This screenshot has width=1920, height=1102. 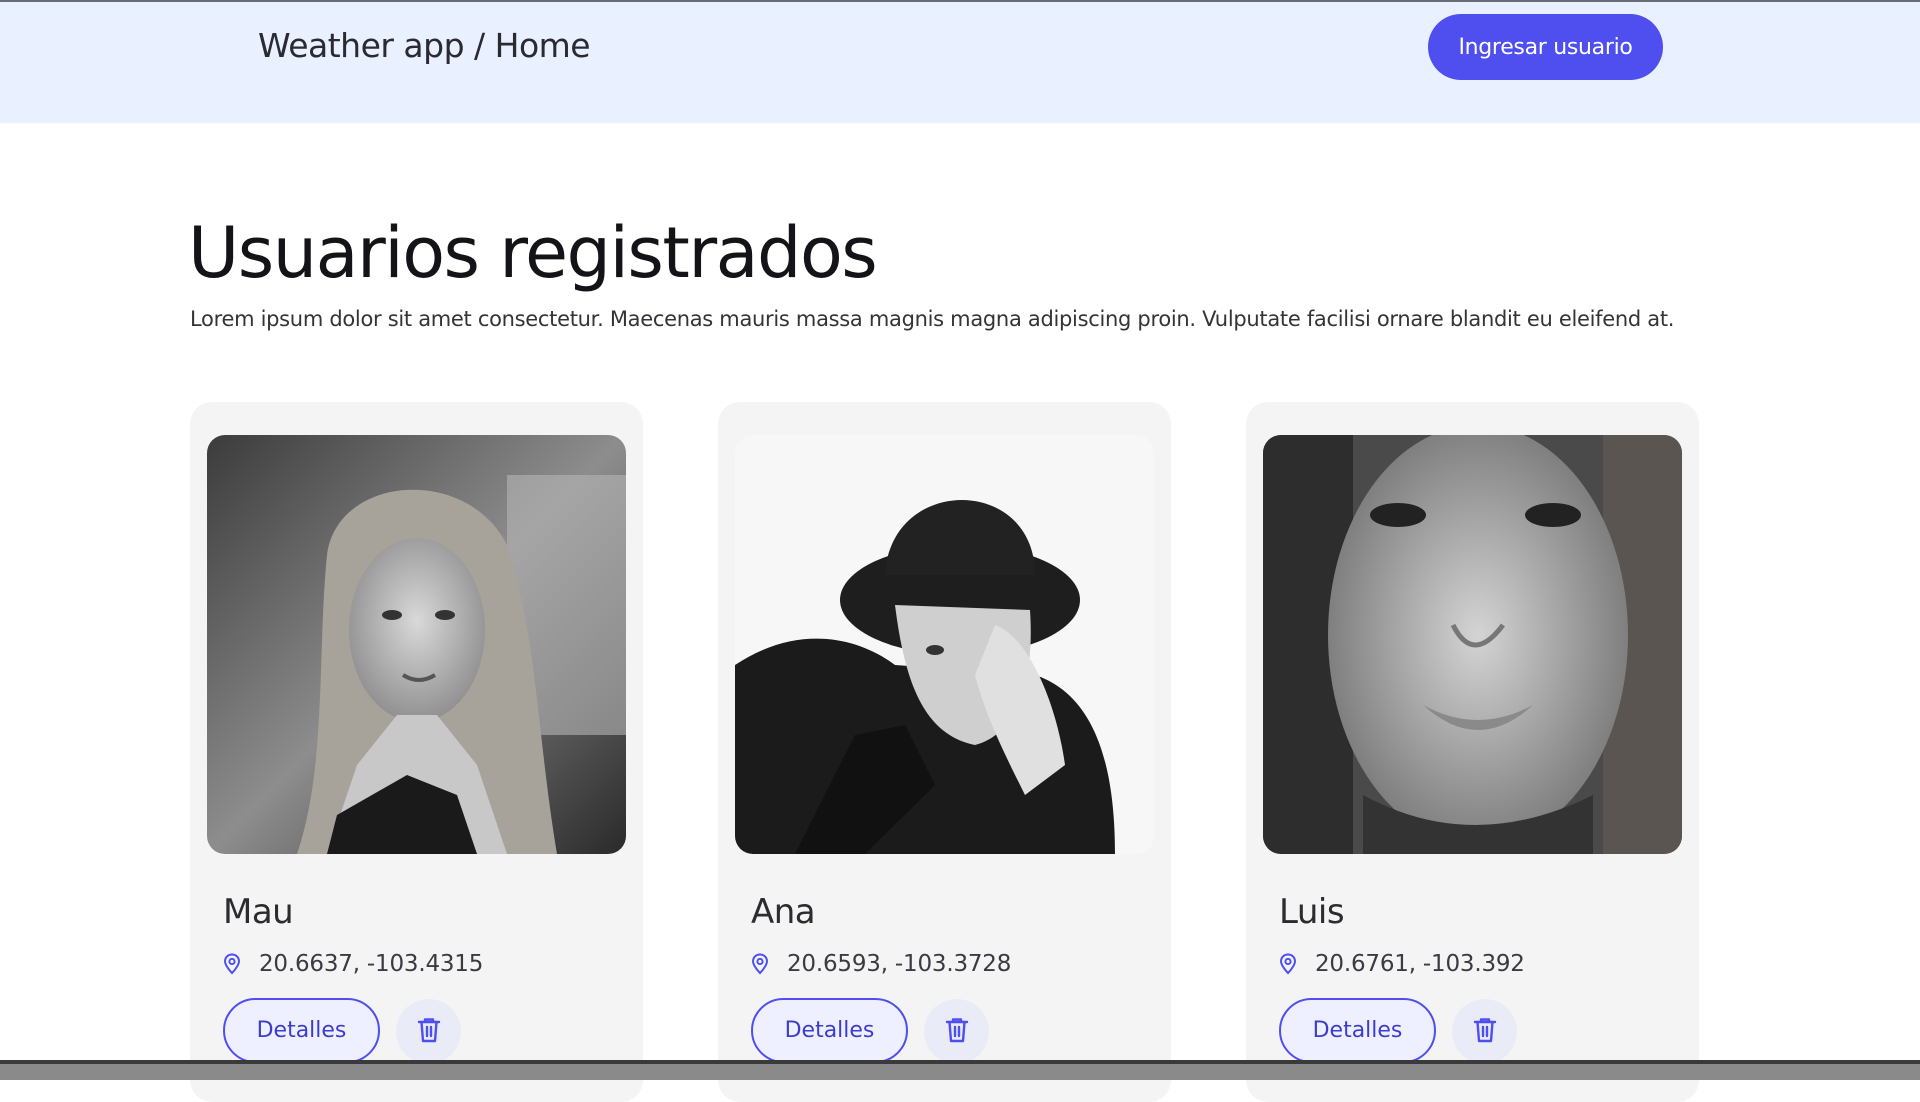 What do you see at coordinates (783, 912) in the screenshot?
I see `user-name: Ana` at bounding box center [783, 912].